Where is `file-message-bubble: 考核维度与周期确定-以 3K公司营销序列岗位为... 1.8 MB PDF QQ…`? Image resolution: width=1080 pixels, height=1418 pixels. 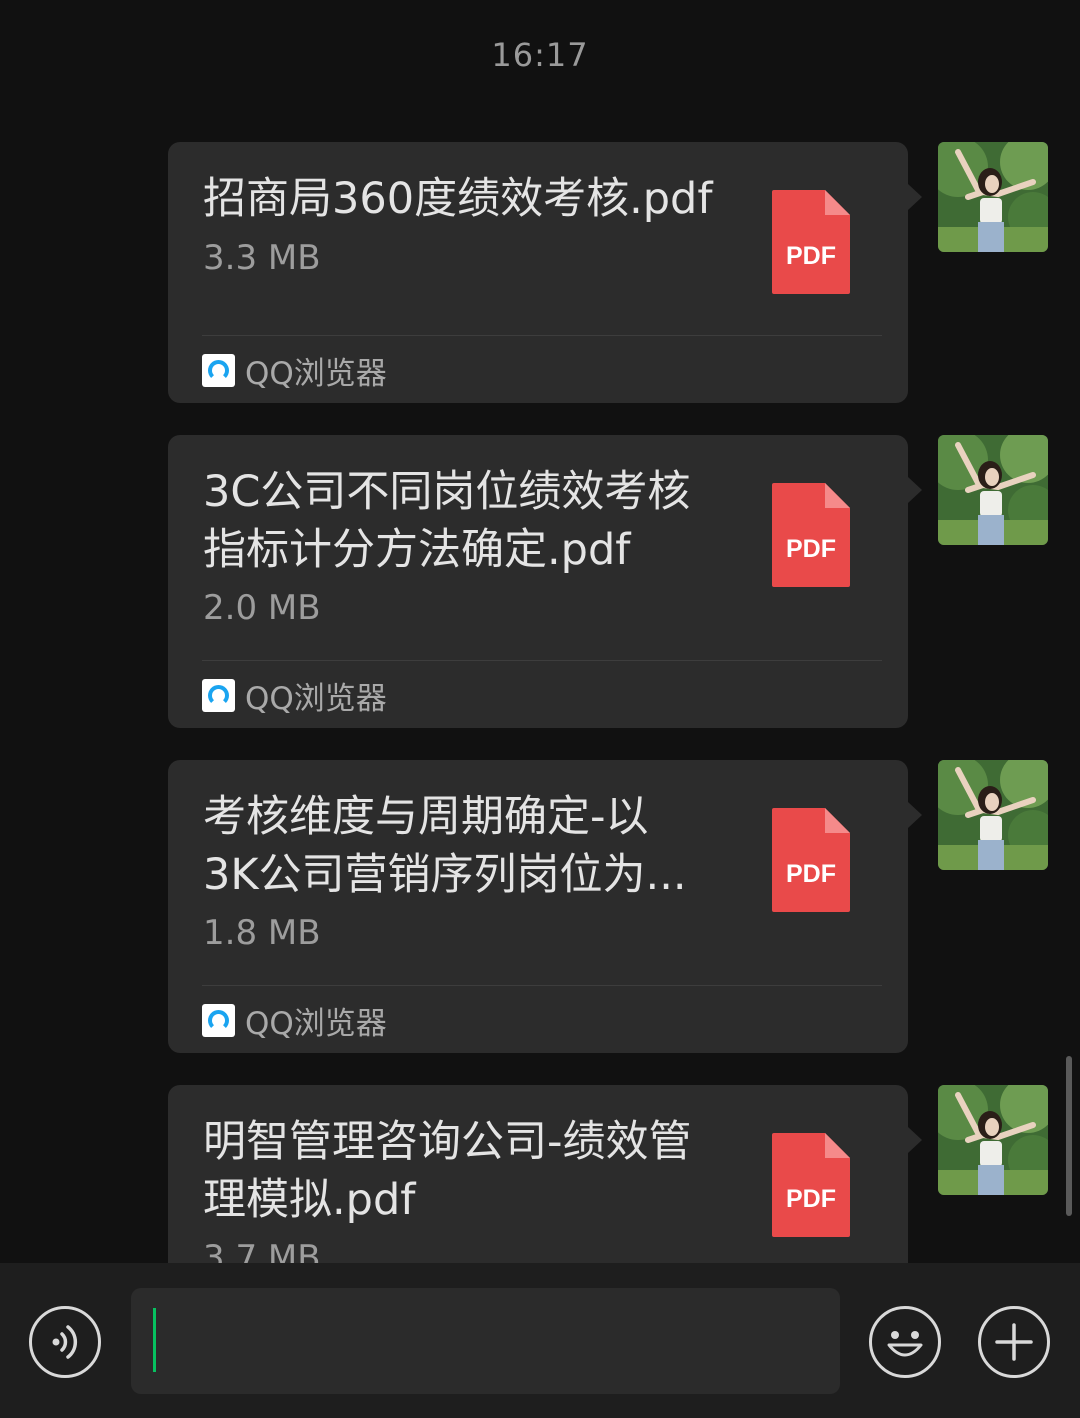 file-message-bubble: 考核维度与周期确定-以 3K公司营销序列岗位为... 1.8 MB PDF QQ… is located at coordinates (545, 906).